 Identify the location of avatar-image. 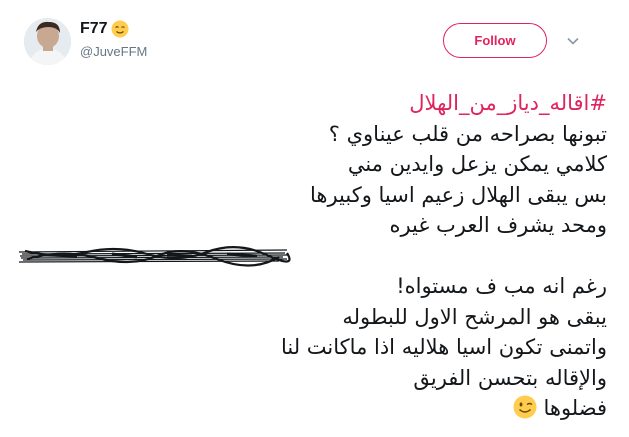
(47, 41).